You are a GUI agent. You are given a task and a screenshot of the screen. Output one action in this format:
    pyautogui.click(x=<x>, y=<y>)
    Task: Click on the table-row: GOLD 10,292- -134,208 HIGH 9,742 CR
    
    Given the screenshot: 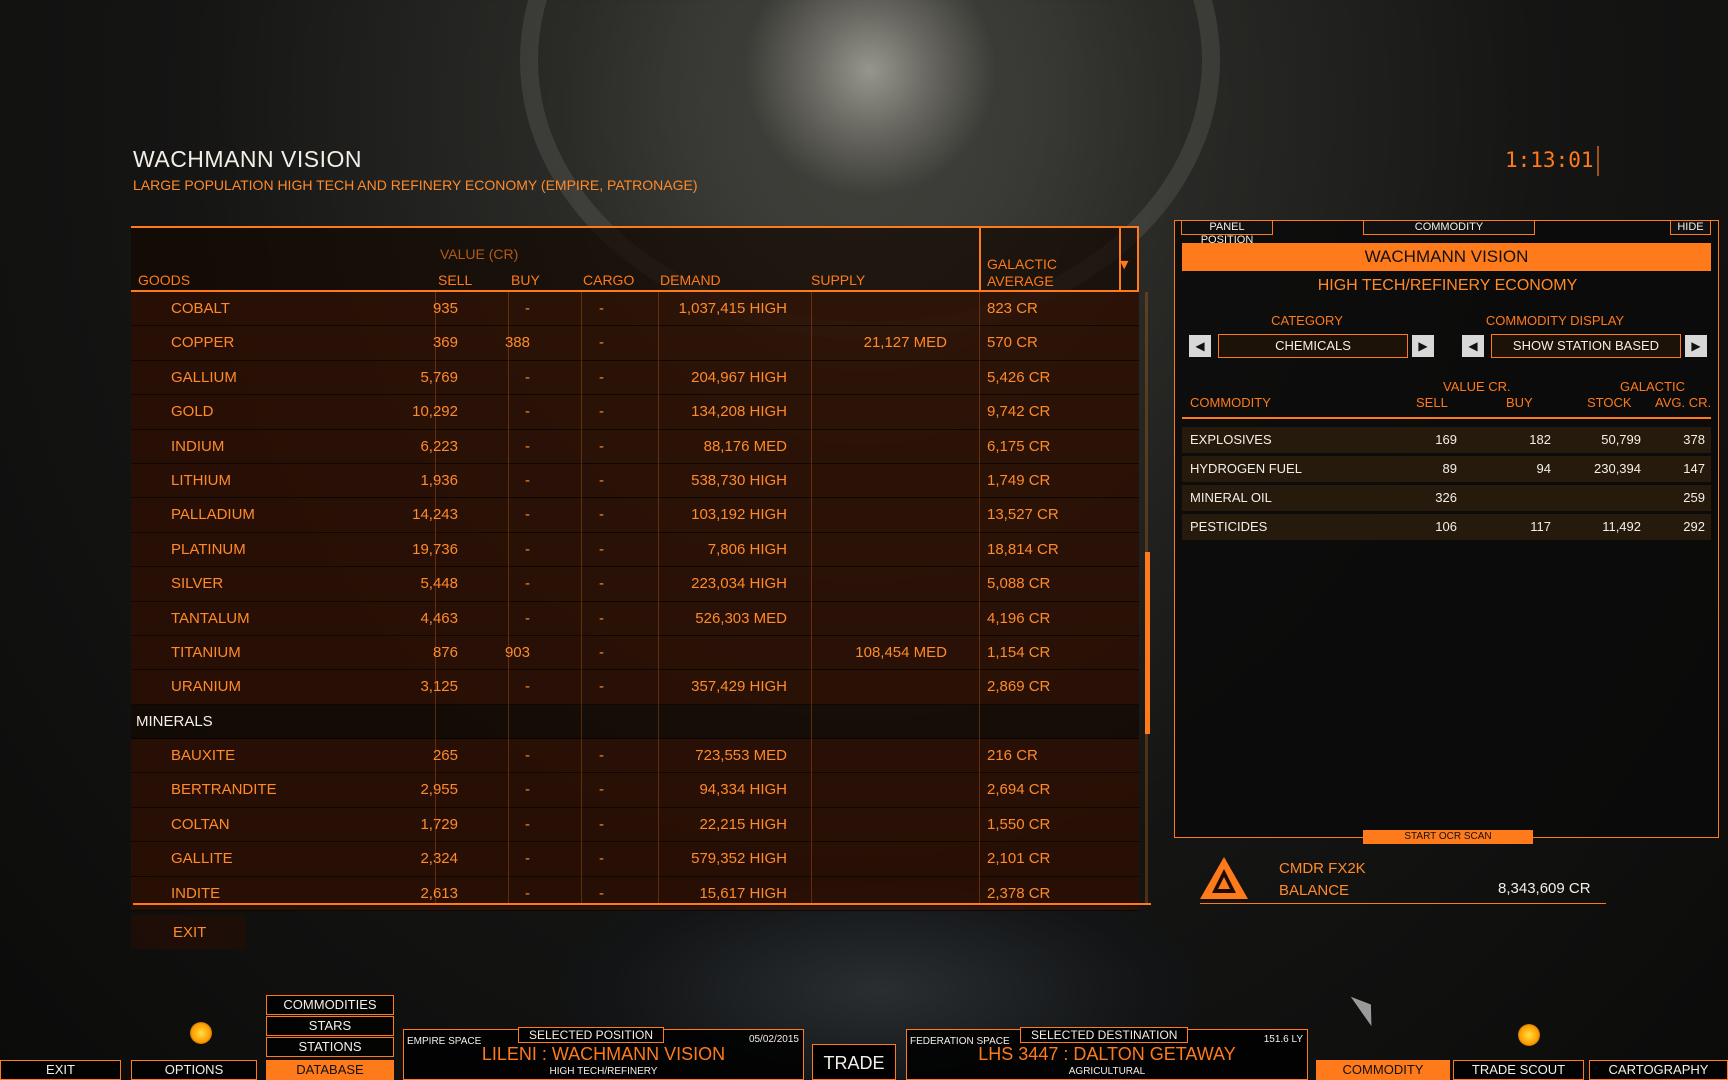 What is the action you would take?
    pyautogui.click(x=635, y=412)
    